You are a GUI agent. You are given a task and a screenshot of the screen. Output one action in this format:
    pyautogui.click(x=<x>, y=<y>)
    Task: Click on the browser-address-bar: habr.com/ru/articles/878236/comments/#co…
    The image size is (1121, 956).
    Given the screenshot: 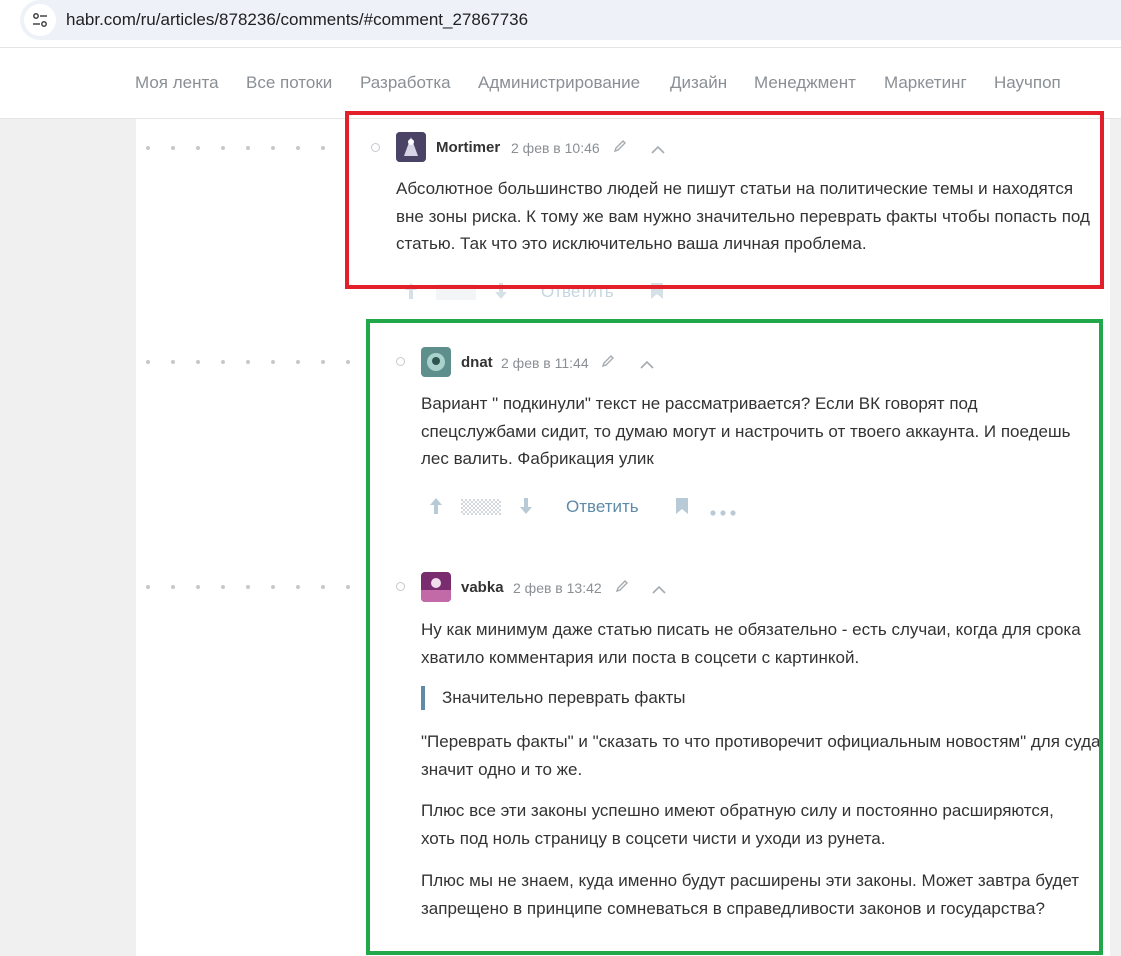 What is the action you would take?
    pyautogui.click(x=560, y=20)
    